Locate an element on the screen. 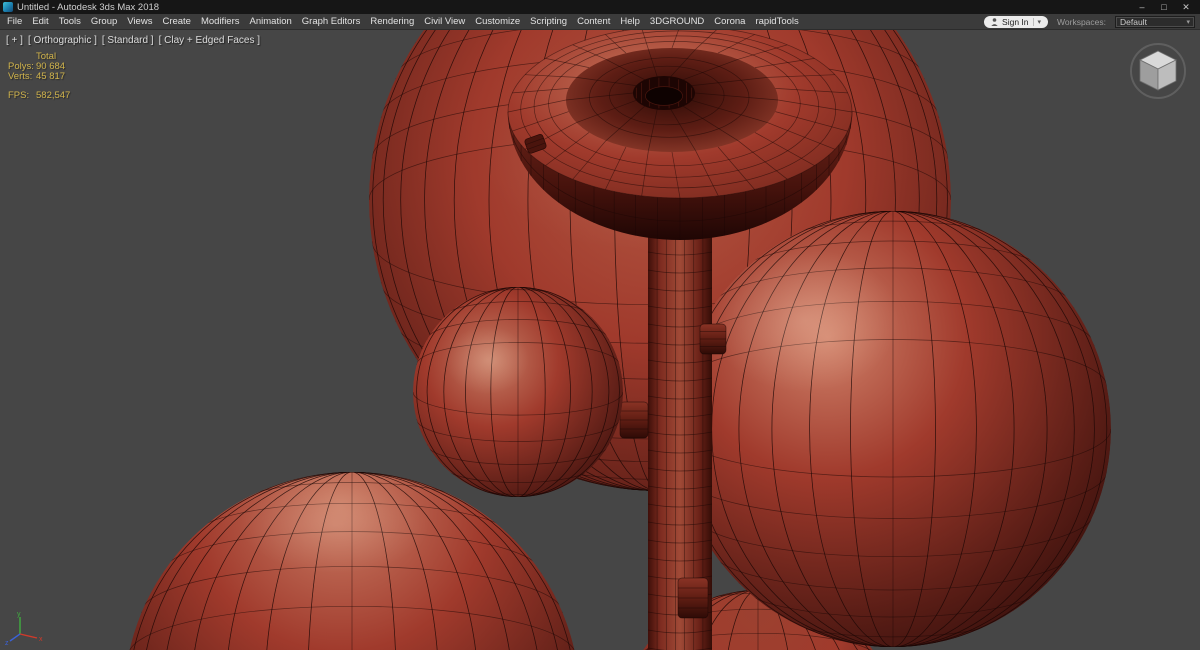 This screenshot has width=1200, height=650. menu-item-corona: Corona is located at coordinates (729, 21).